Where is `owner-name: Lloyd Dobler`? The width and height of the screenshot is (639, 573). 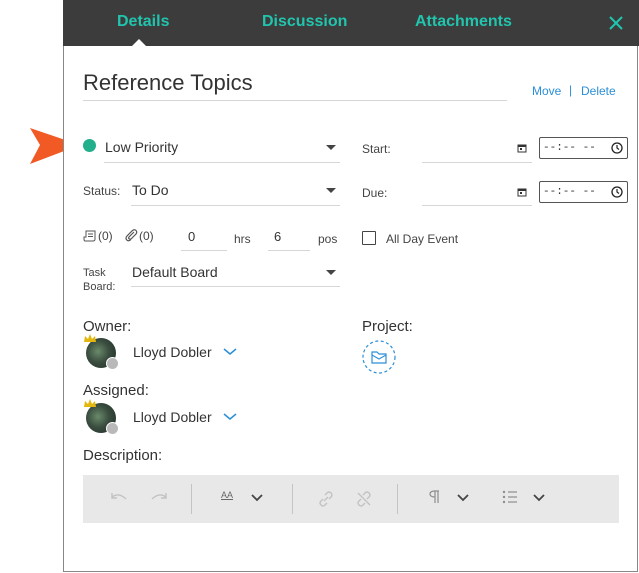 owner-name: Lloyd Dobler is located at coordinates (172, 352).